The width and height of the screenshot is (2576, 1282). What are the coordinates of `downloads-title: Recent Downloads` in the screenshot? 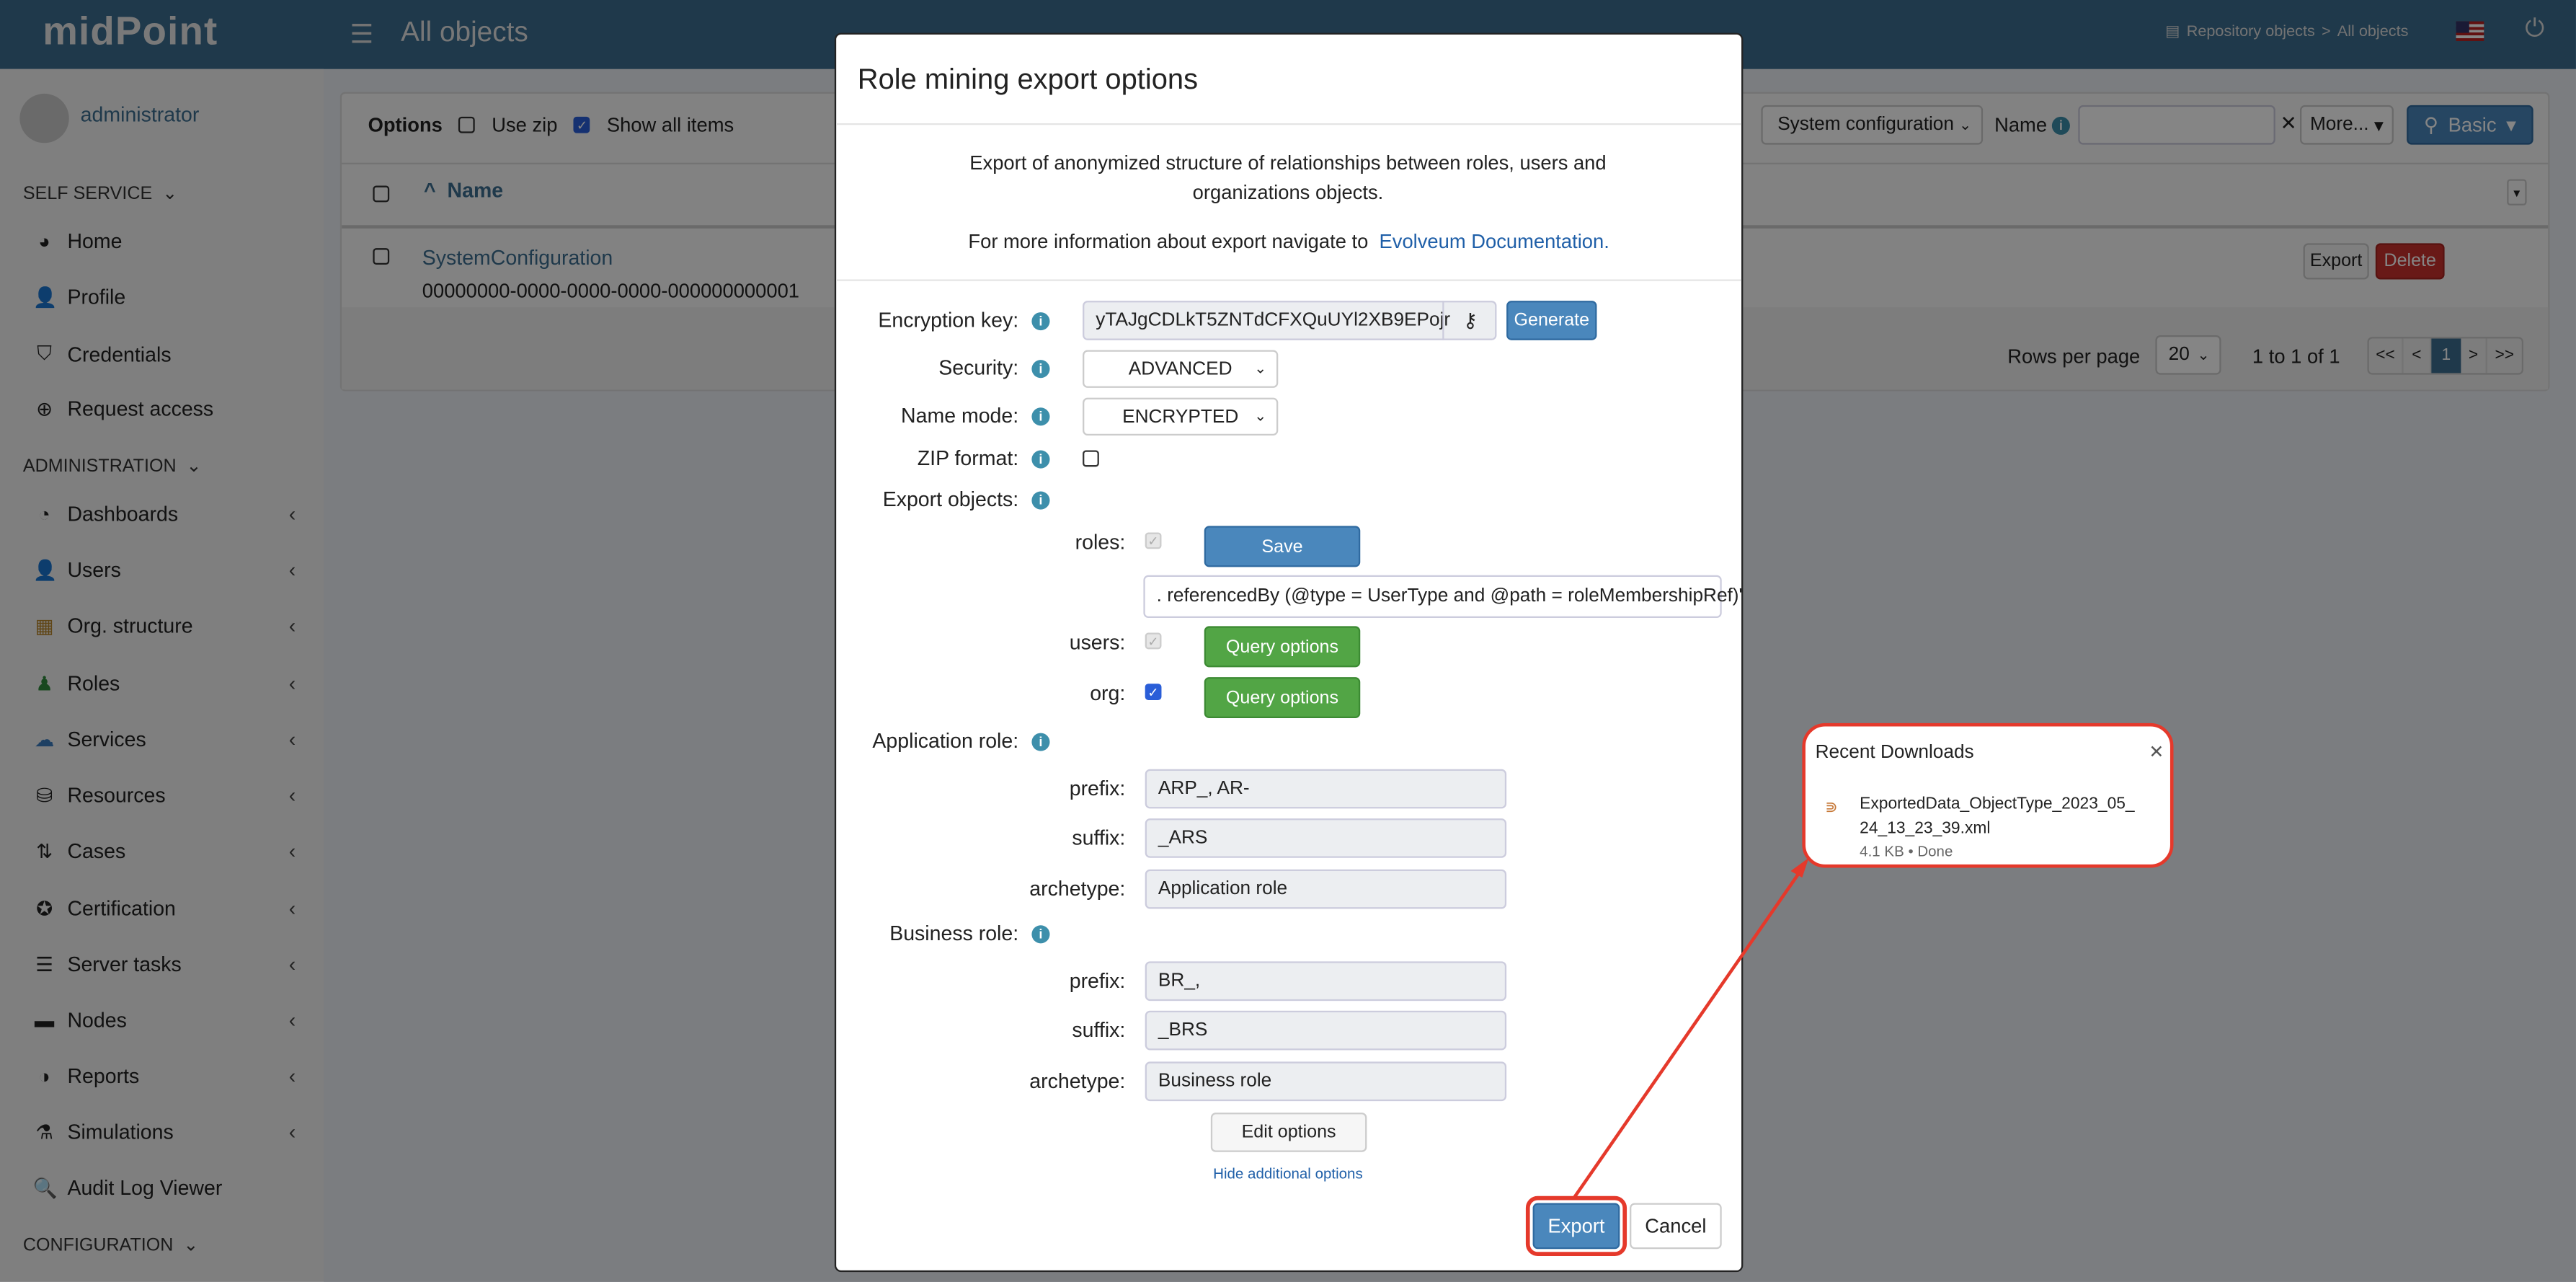 It's located at (1894, 753).